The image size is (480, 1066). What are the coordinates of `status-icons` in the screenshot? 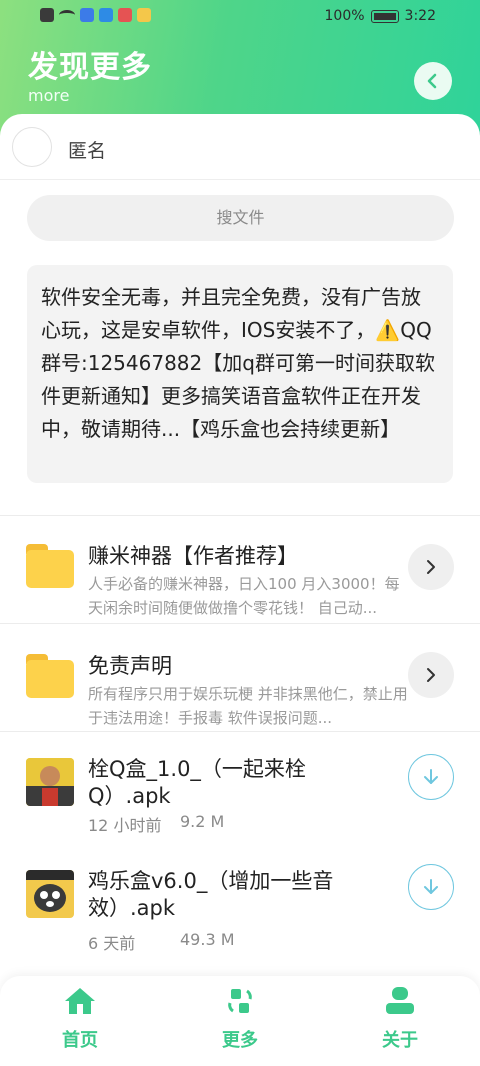 It's located at (95, 15).